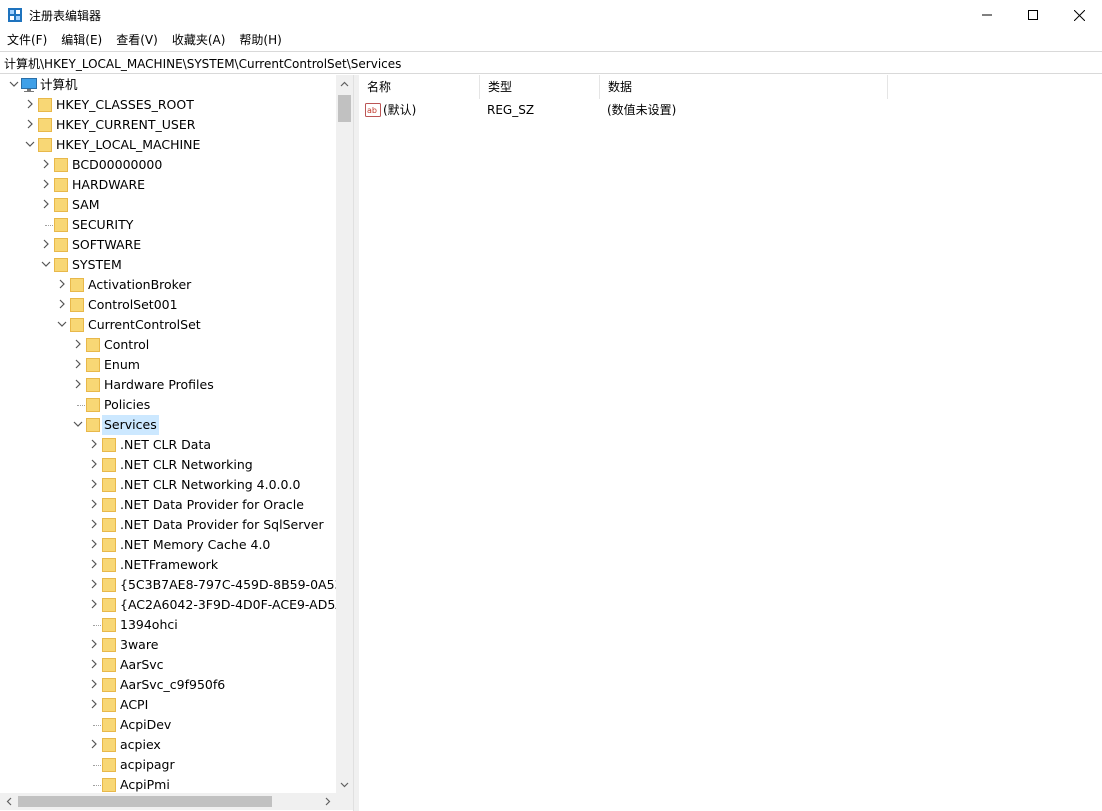  I want to click on tree-item-label: Control, so click(126, 345).